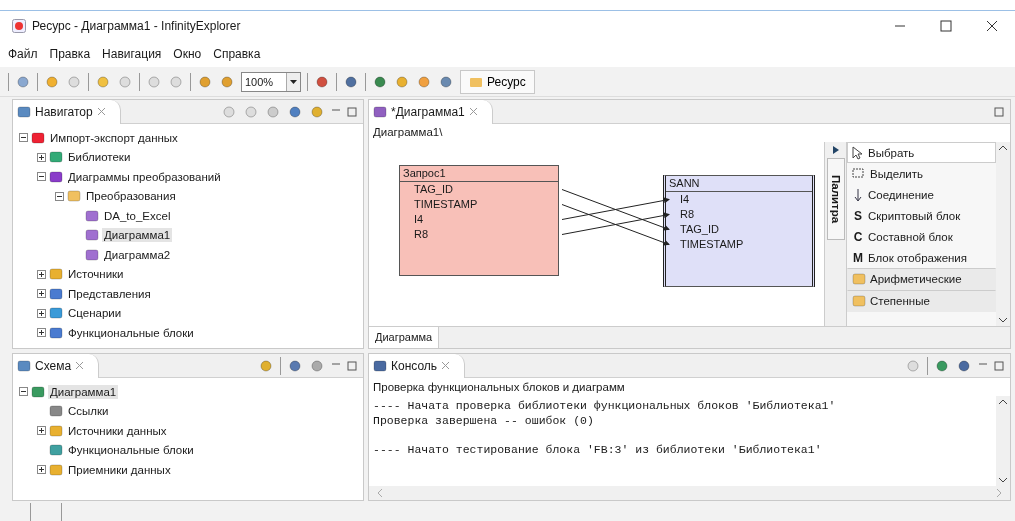 The width and height of the screenshot is (1015, 521). What do you see at coordinates (858, 152) in the screenshot?
I see `cursor-icon` at bounding box center [858, 152].